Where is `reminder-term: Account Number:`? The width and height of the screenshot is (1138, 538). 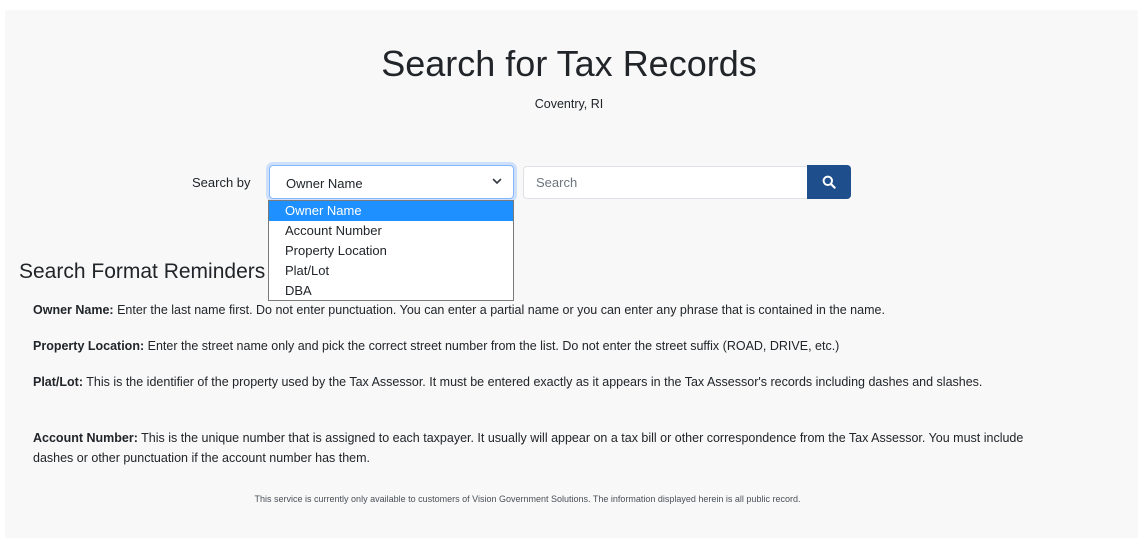
reminder-term: Account Number: is located at coordinates (85, 438).